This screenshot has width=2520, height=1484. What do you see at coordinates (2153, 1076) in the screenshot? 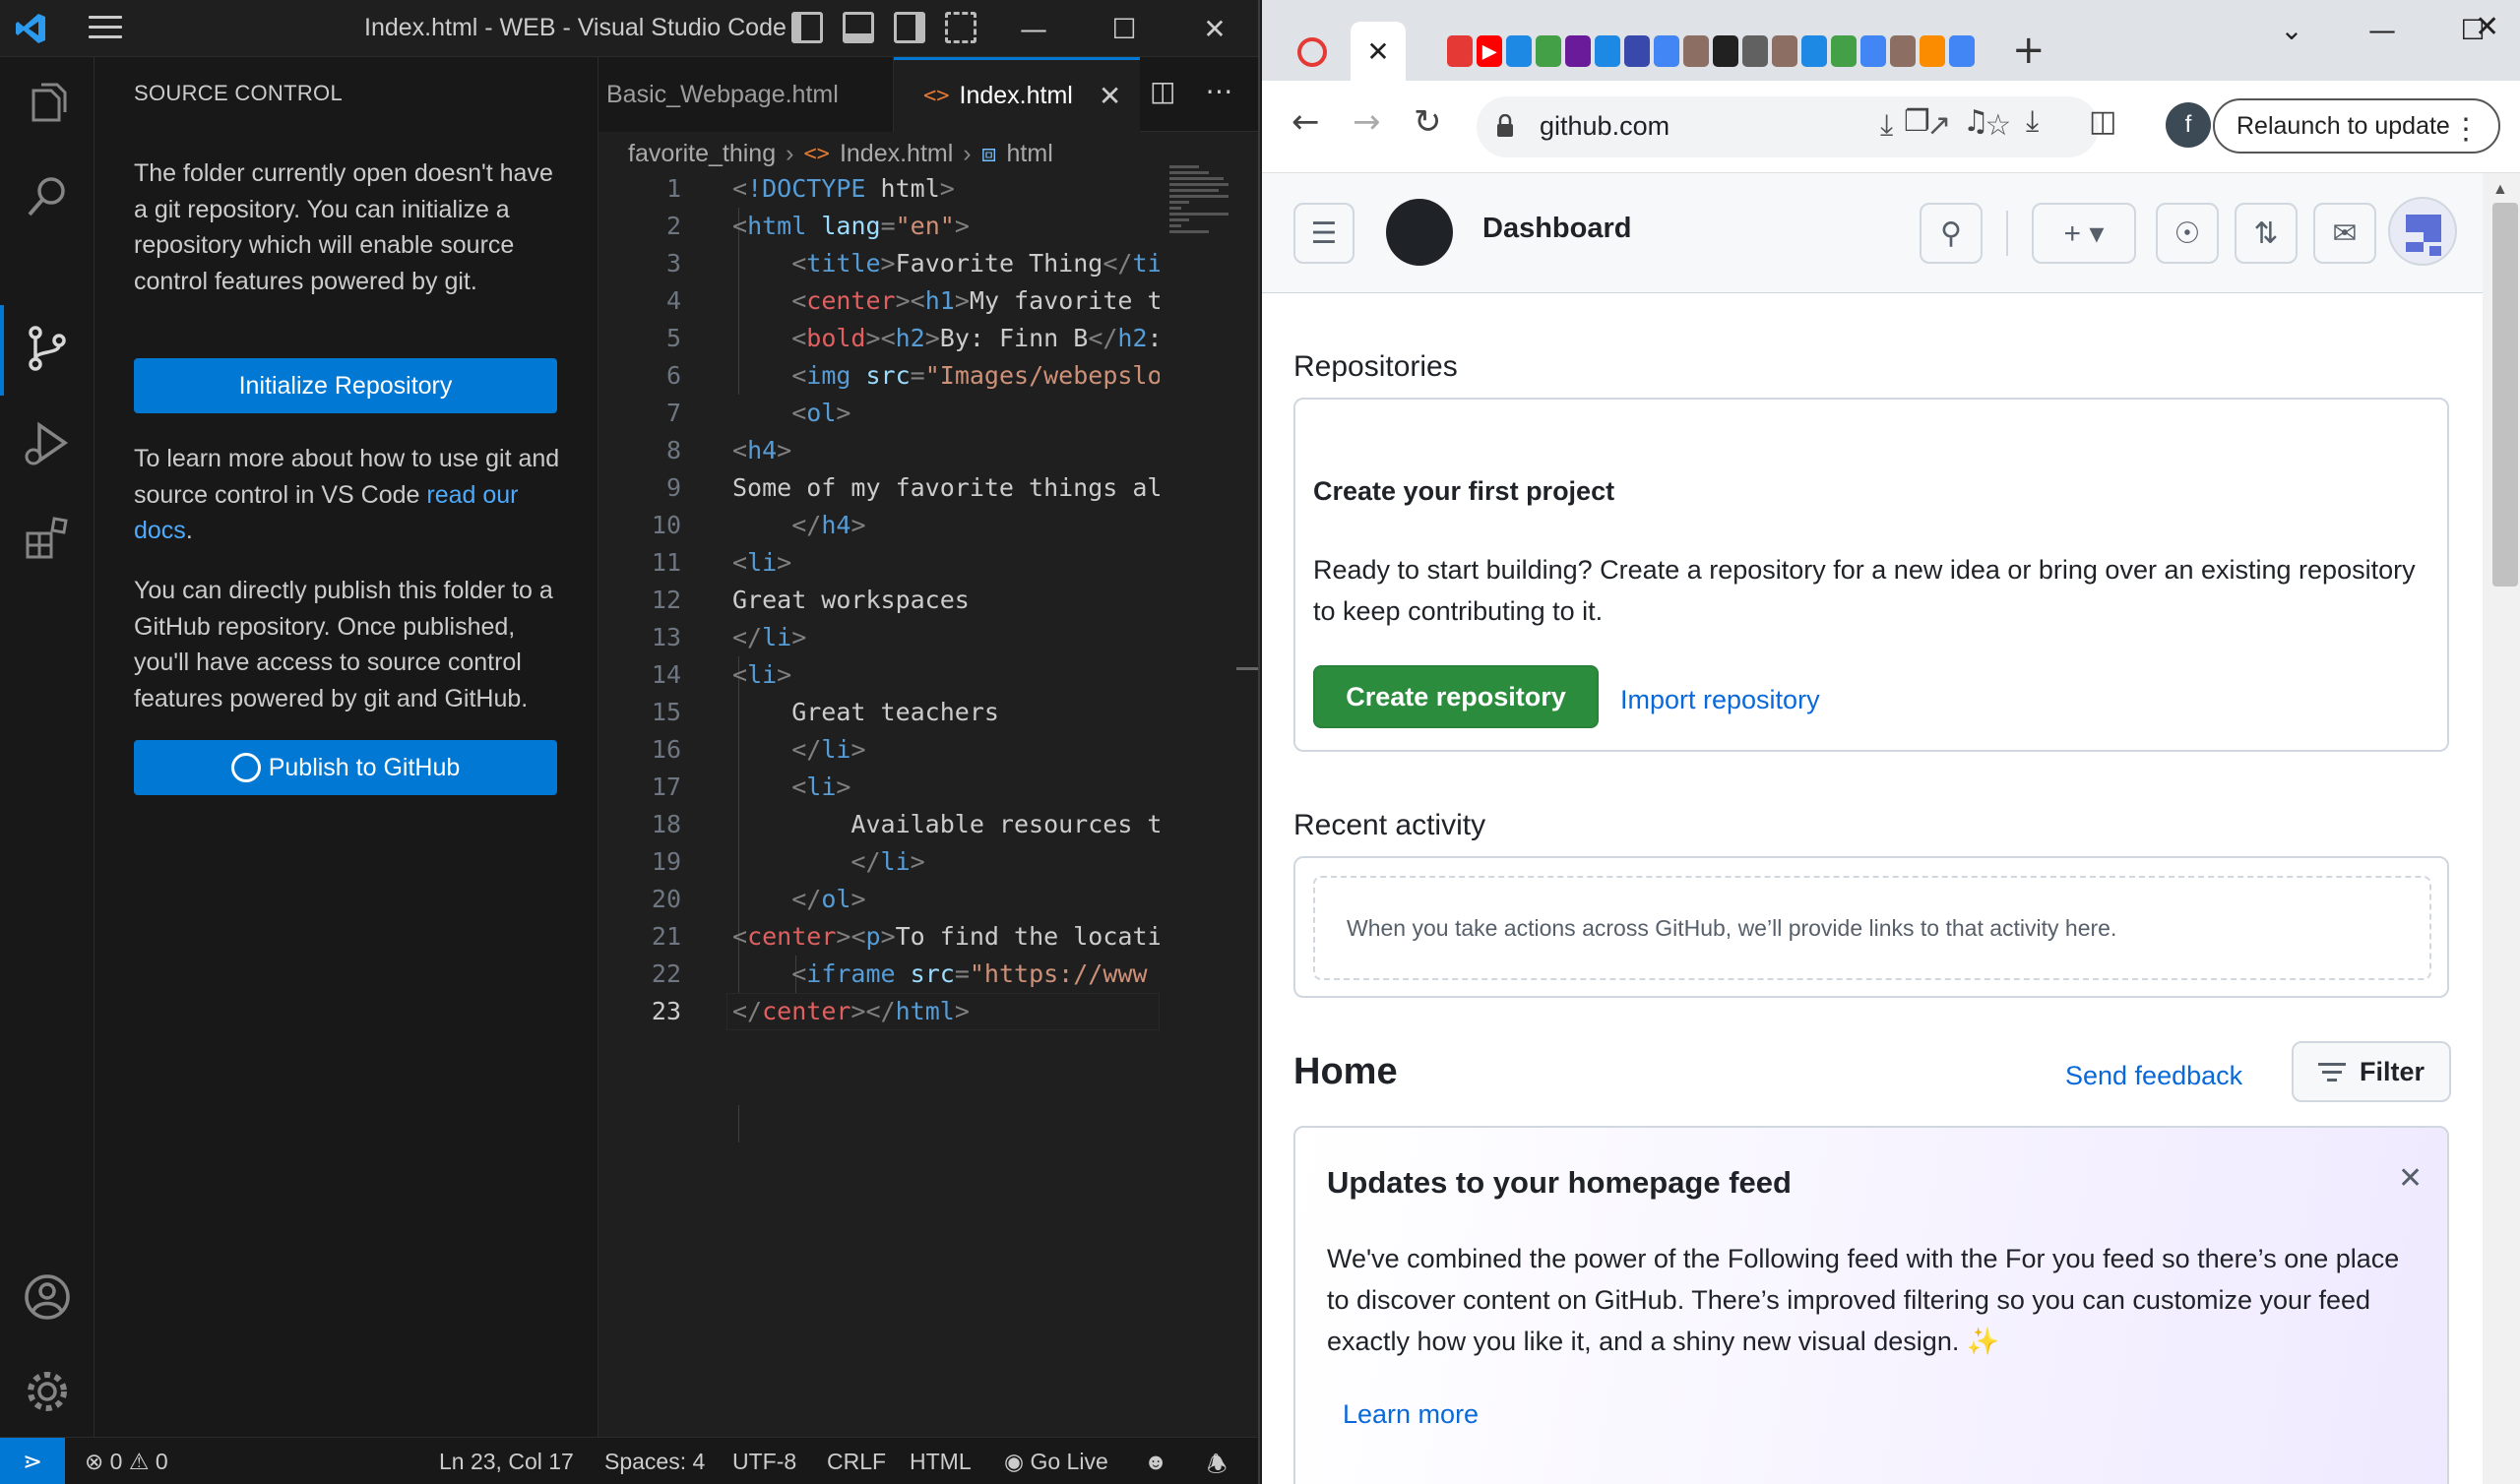
I see `send-feedback-link: Send feedback` at bounding box center [2153, 1076].